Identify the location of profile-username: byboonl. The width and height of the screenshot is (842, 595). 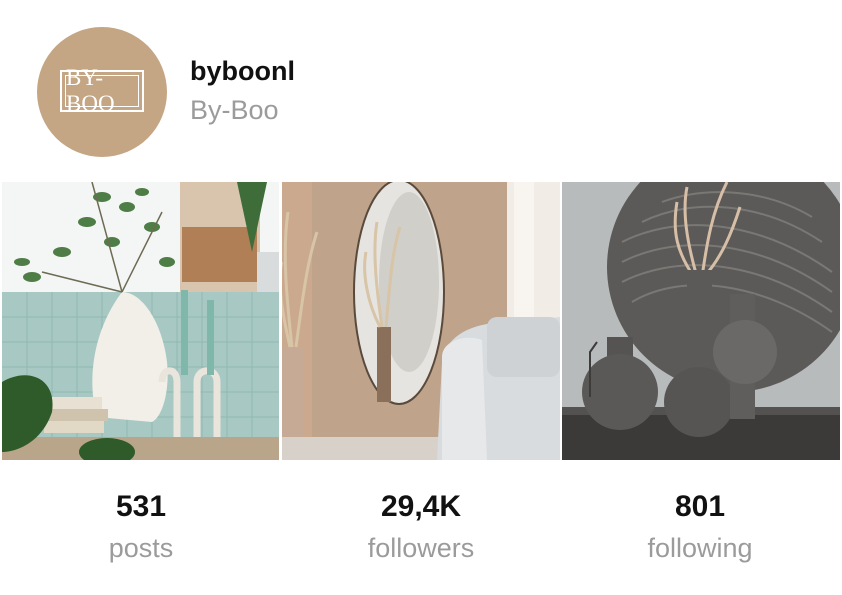
(242, 71).